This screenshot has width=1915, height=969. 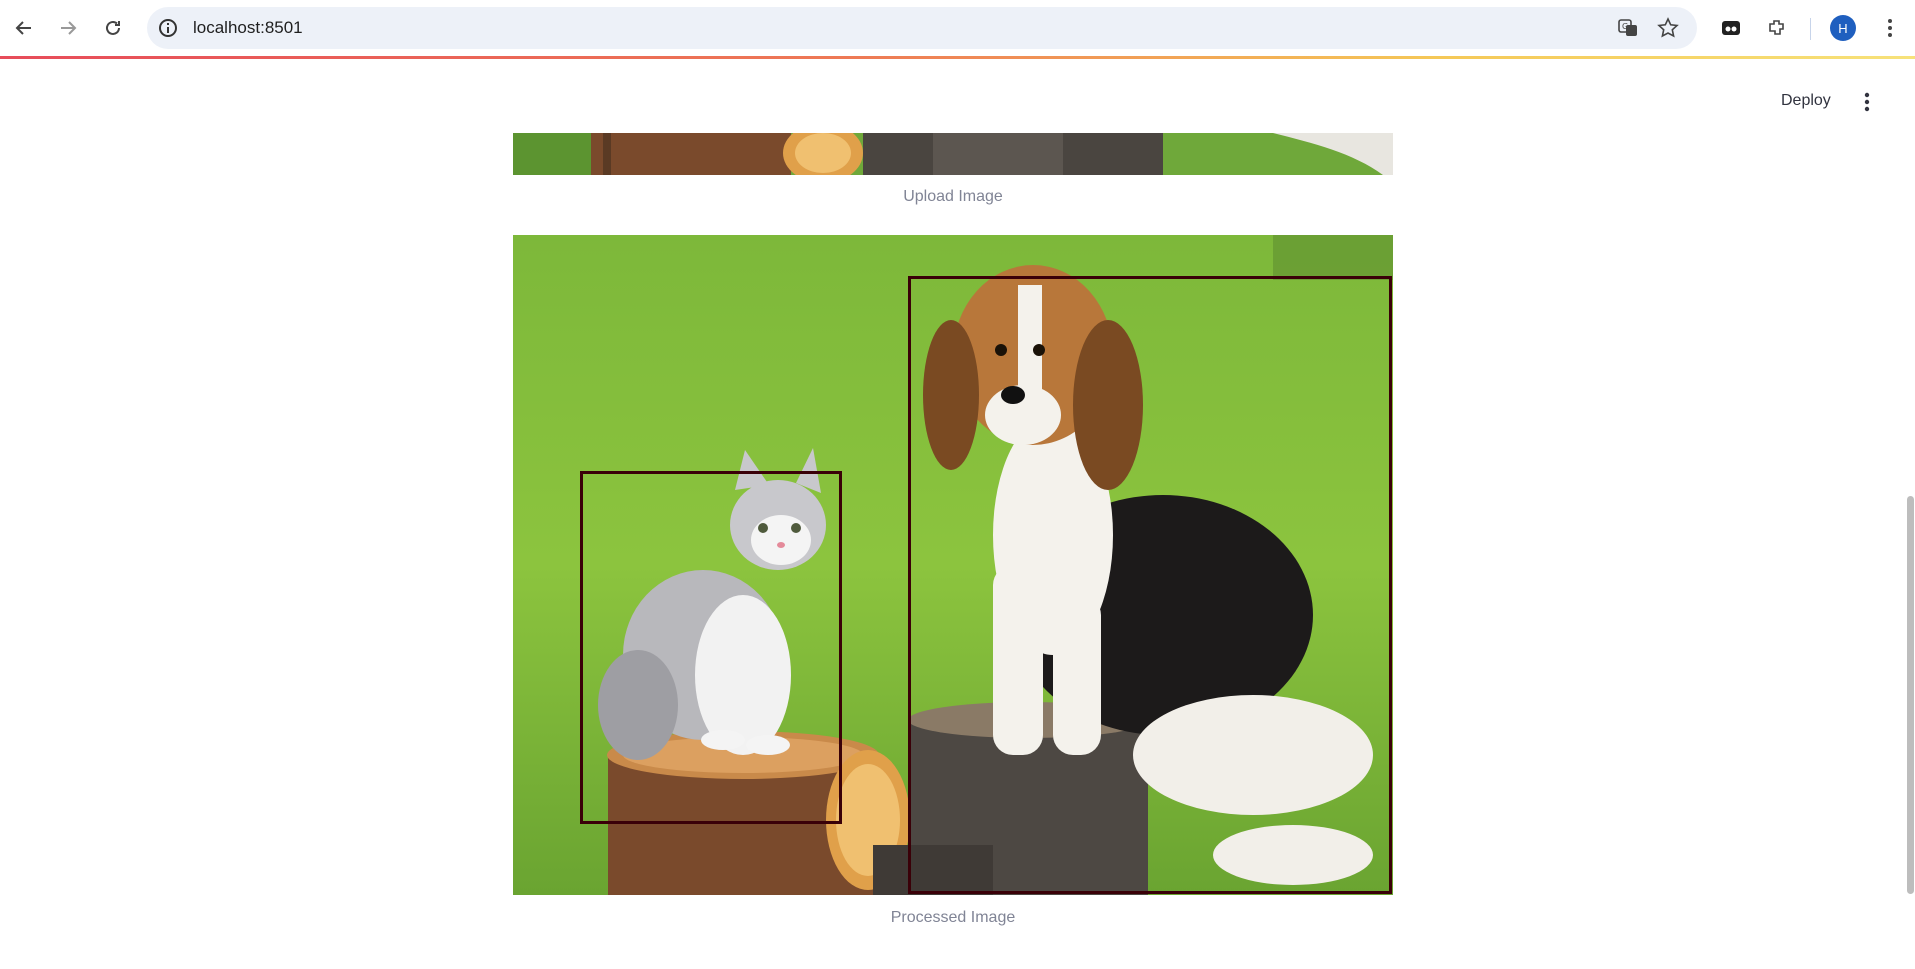 What do you see at coordinates (248, 28) in the screenshot?
I see `url-text: localhost:8501` at bounding box center [248, 28].